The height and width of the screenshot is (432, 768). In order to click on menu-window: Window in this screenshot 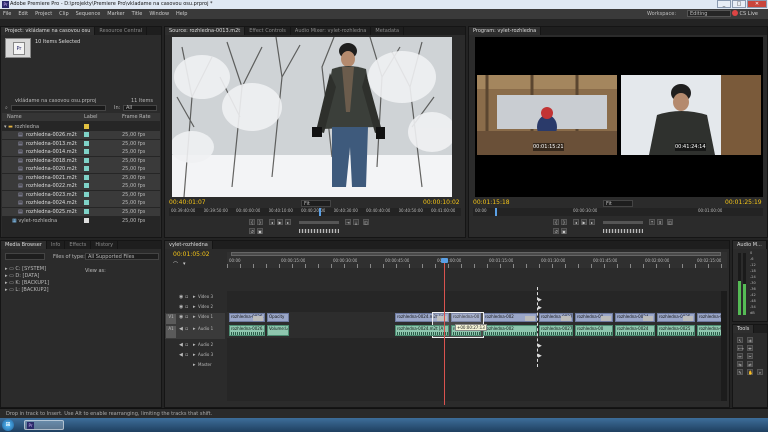, I will do `click(159, 14)`.